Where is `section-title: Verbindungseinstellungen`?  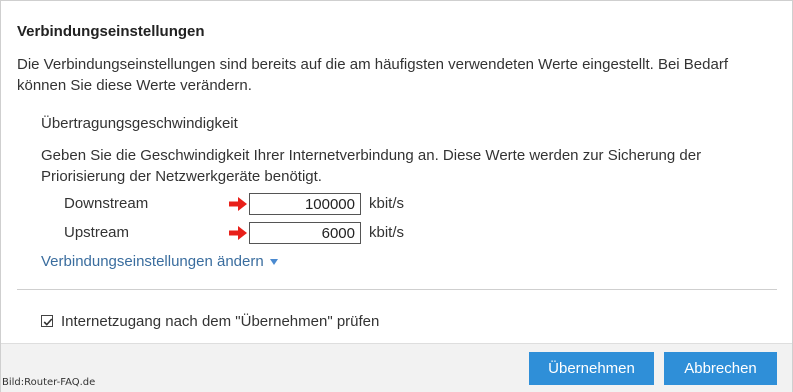 section-title: Verbindungseinstellungen is located at coordinates (111, 31).